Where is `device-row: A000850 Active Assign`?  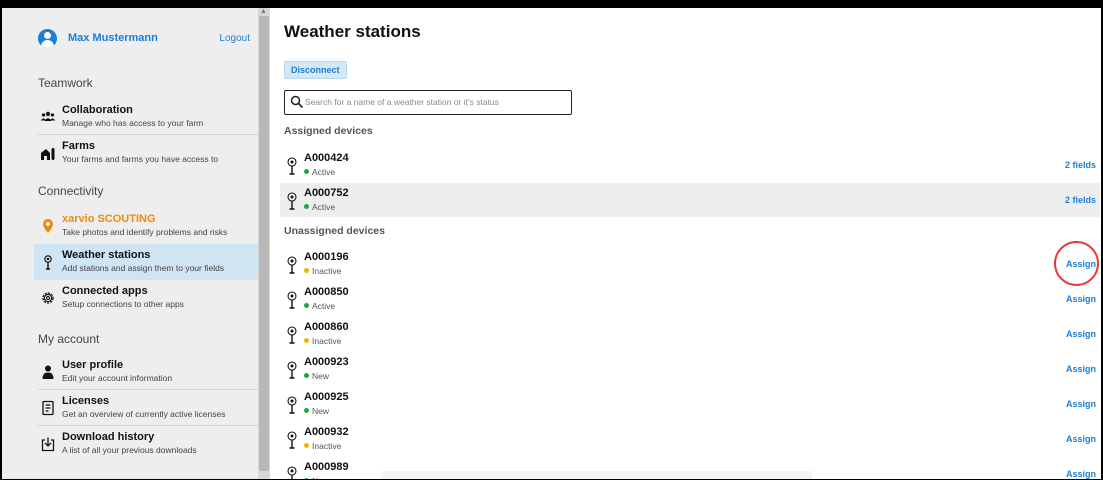
device-row: A000850 Active Assign is located at coordinates (690, 299).